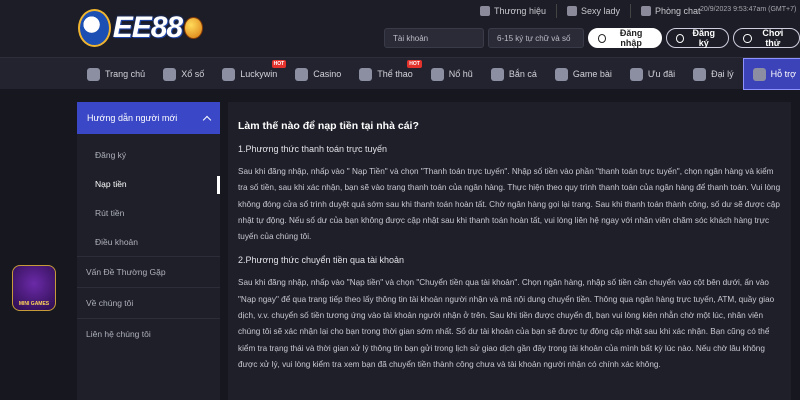 The image size is (800, 400). I want to click on trial-button-label: Chơi thử, so click(773, 38).